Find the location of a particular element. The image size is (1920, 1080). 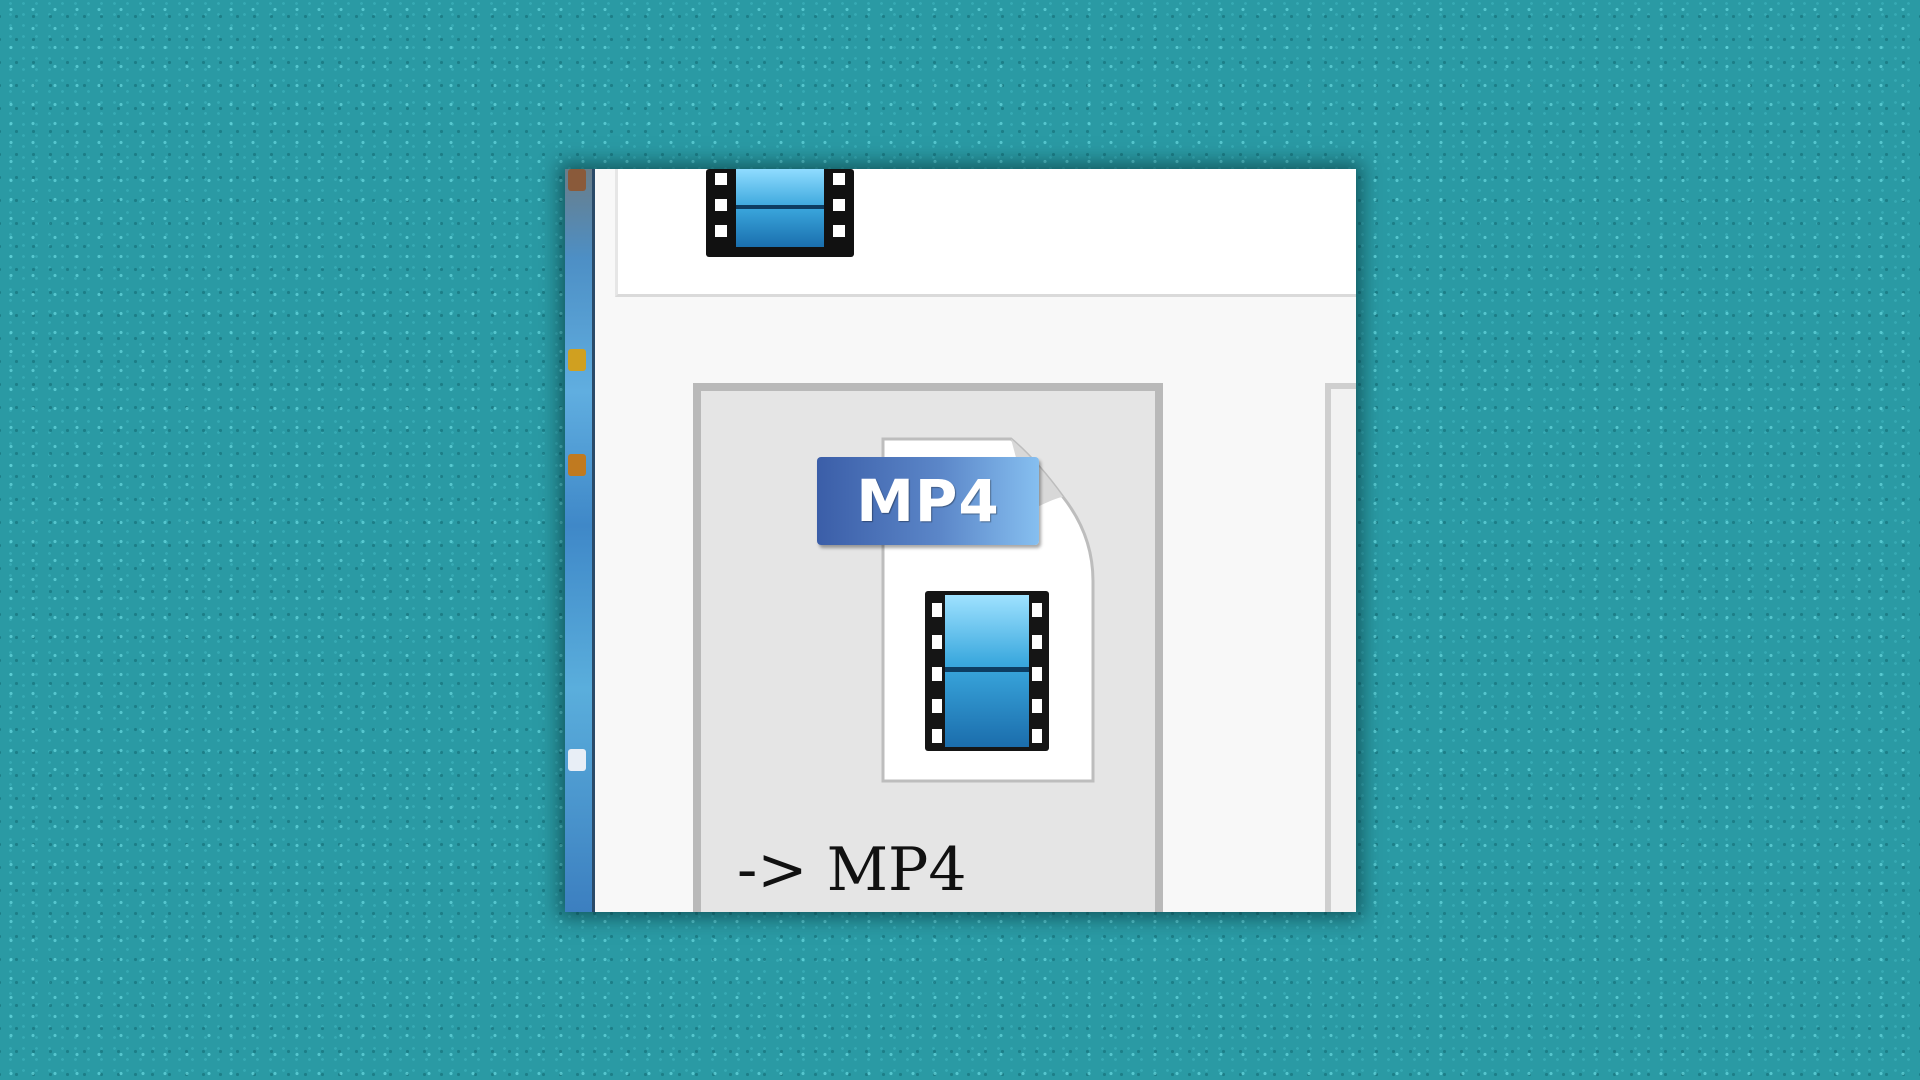

format-badge: MP4 is located at coordinates (928, 501).